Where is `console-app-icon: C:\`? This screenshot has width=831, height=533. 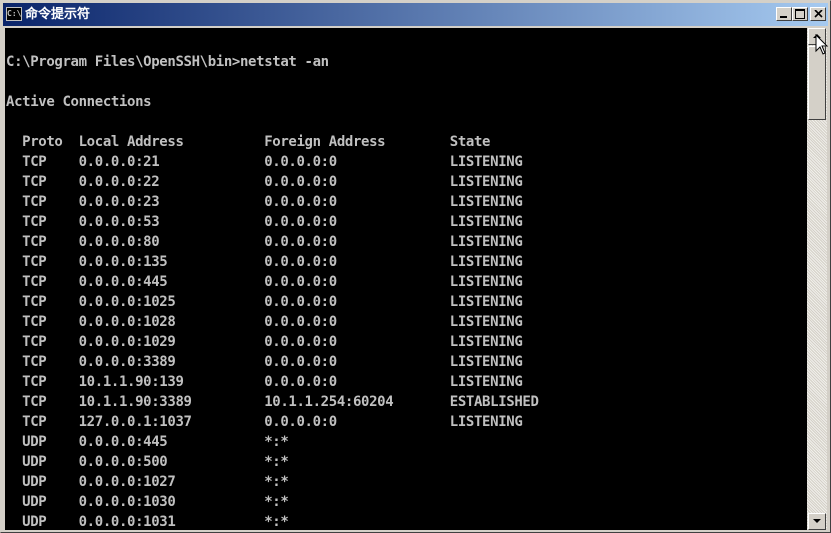 console-app-icon: C:\ is located at coordinates (14, 14).